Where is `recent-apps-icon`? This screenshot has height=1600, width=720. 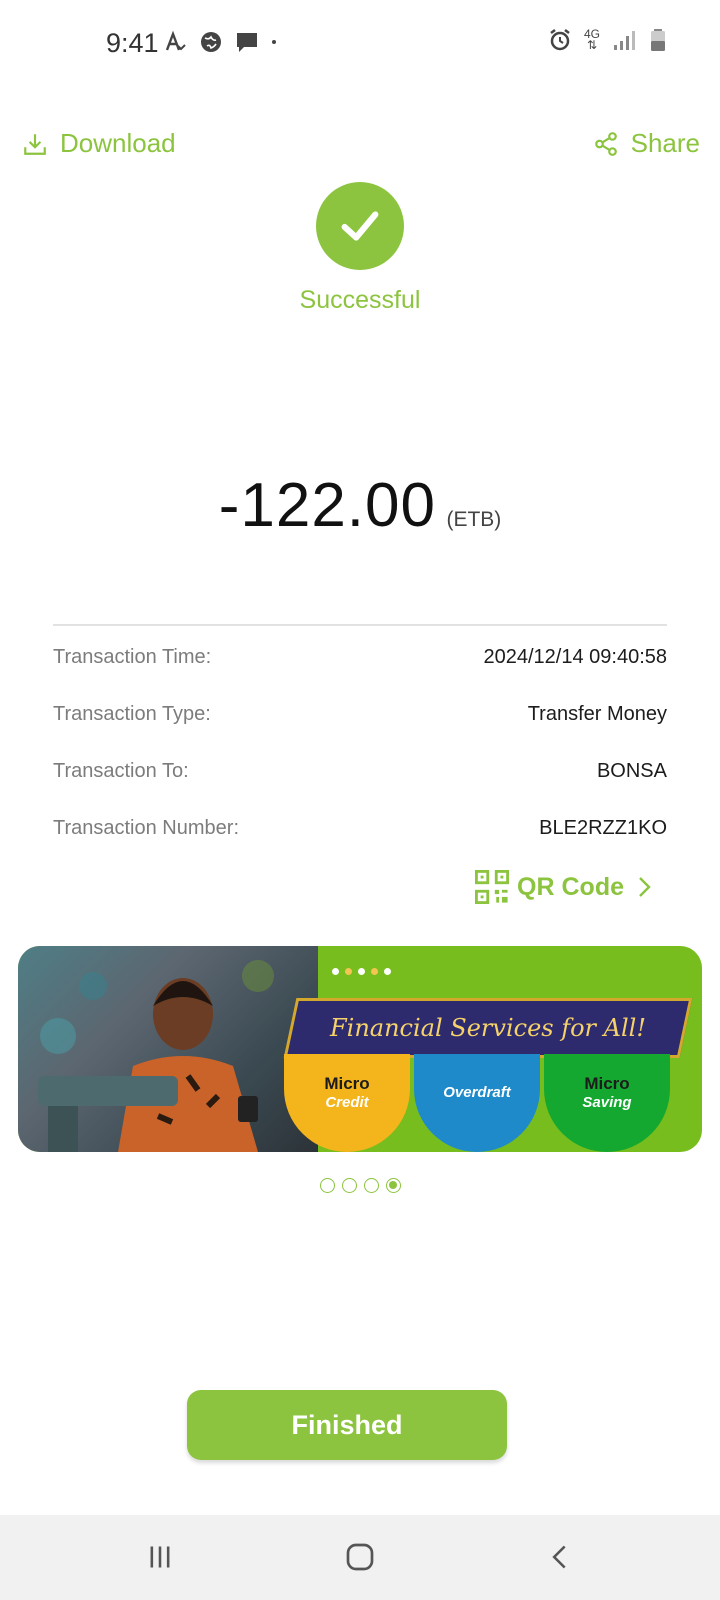
recent-apps-icon is located at coordinates (160, 1557).